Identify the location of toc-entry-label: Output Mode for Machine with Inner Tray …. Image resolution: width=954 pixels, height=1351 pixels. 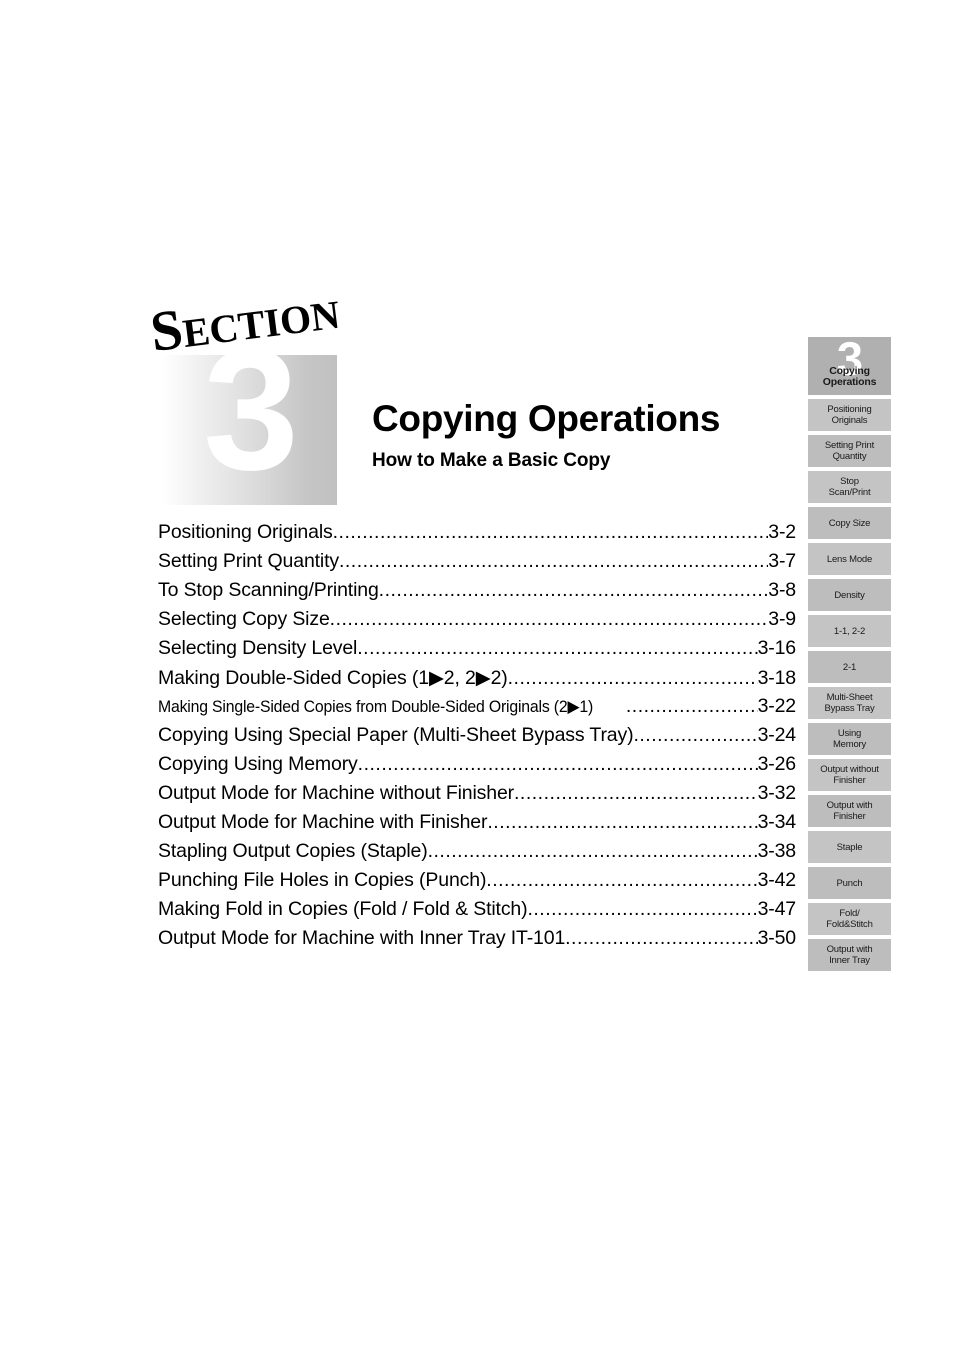
(362, 938).